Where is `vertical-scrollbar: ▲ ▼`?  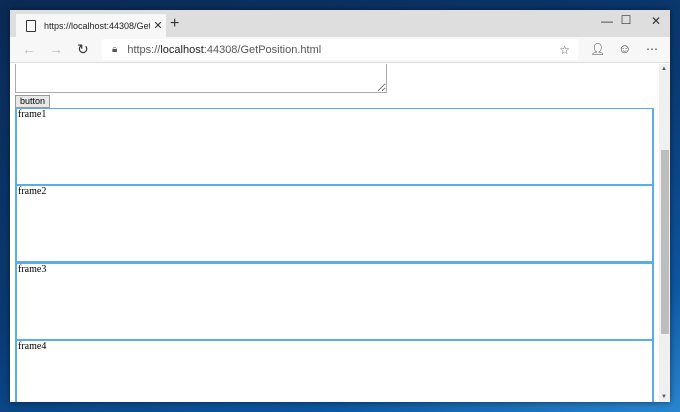 vertical-scrollbar: ▲ ▼ is located at coordinates (664, 233).